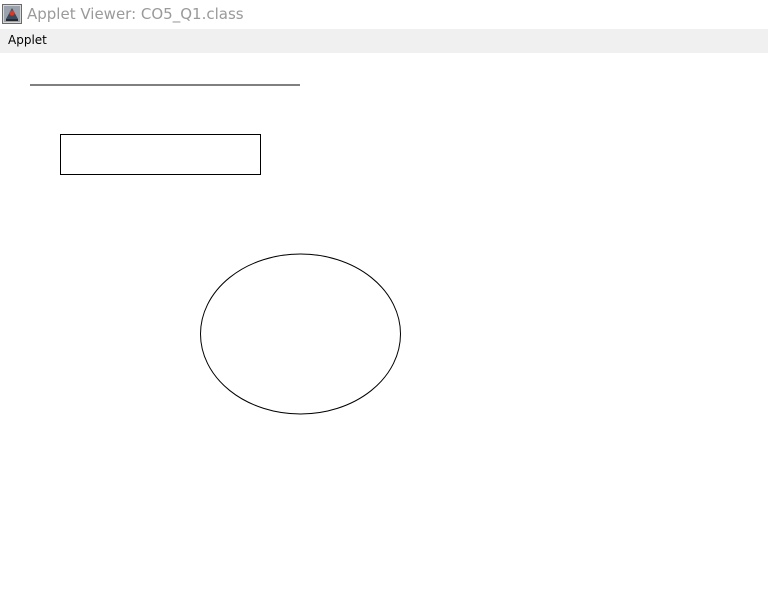  Describe the element at coordinates (160, 154) in the screenshot. I see `drawn-rectangle` at that location.